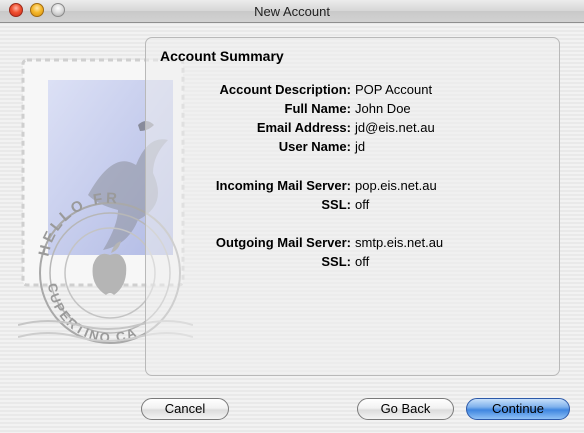 This screenshot has height=433, width=584. I want to click on row-label: Outgoing Mail Server:, so click(283, 242).